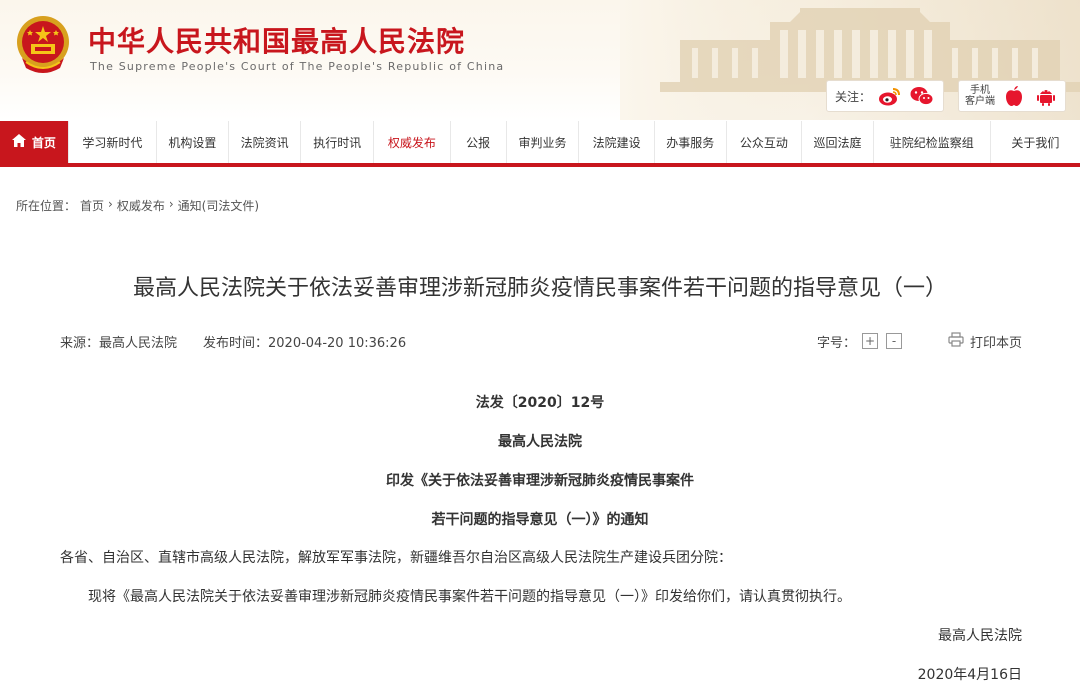 Image resolution: width=1080 pixels, height=690 pixels. I want to click on print-label: 打印本页, so click(995, 343).